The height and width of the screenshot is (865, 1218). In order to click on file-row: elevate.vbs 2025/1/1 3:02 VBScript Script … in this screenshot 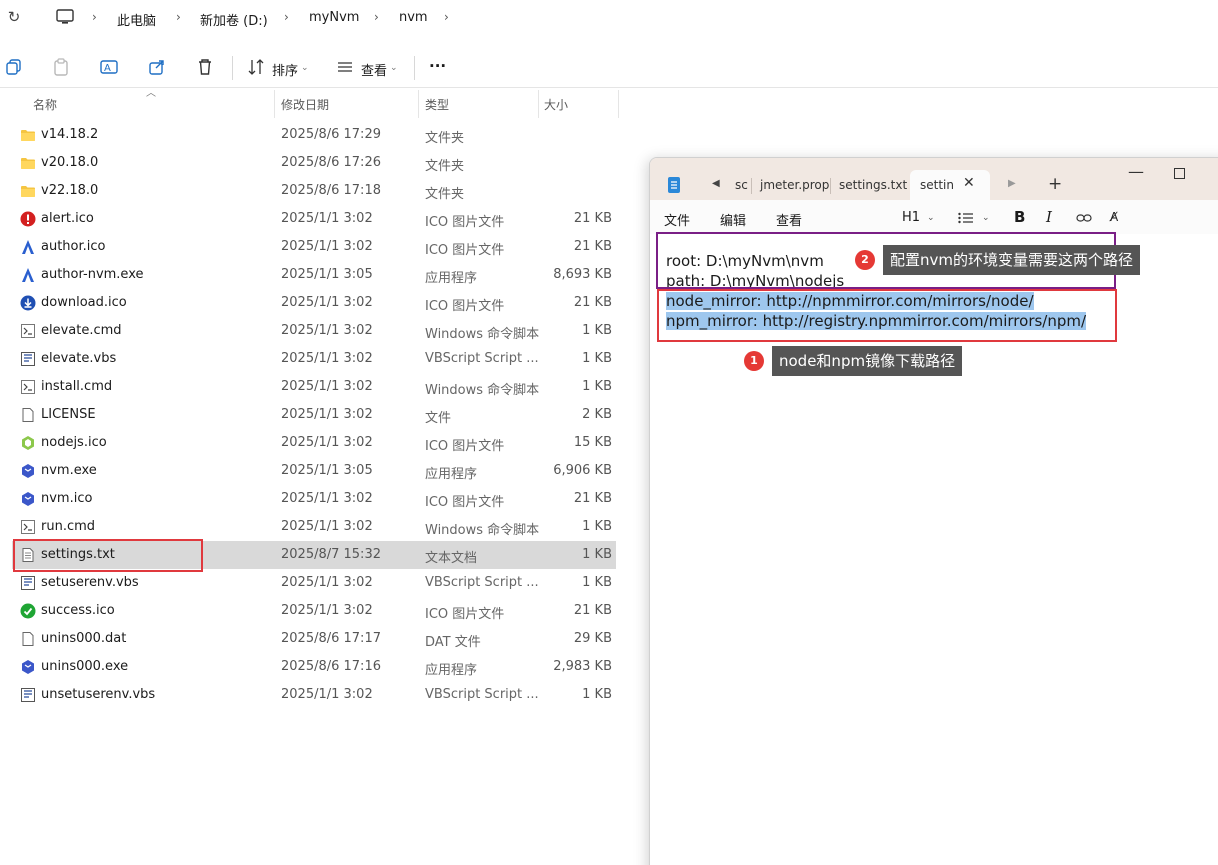, I will do `click(314, 359)`.